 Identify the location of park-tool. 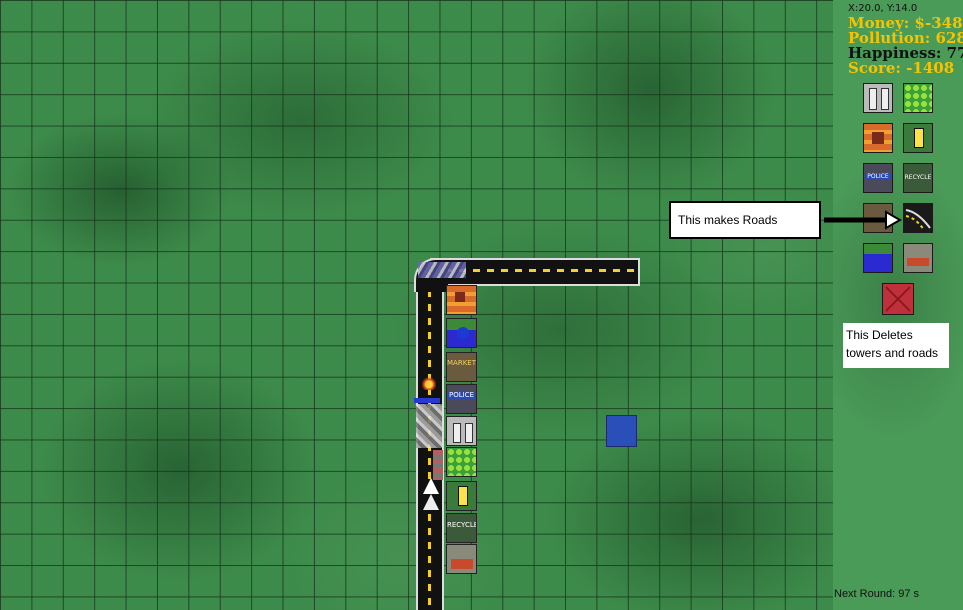
(918, 98).